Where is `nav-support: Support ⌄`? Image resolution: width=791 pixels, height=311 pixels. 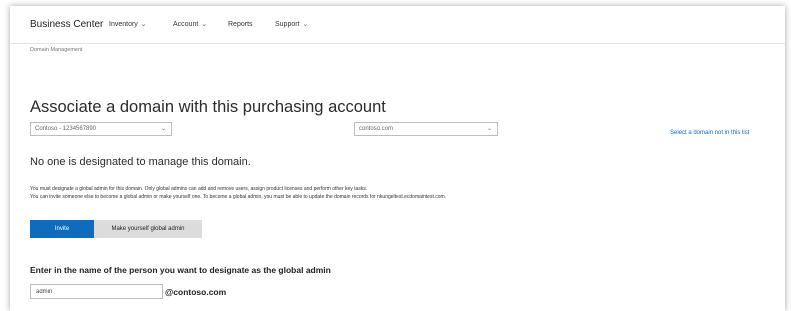
nav-support: Support ⌄ is located at coordinates (291, 24).